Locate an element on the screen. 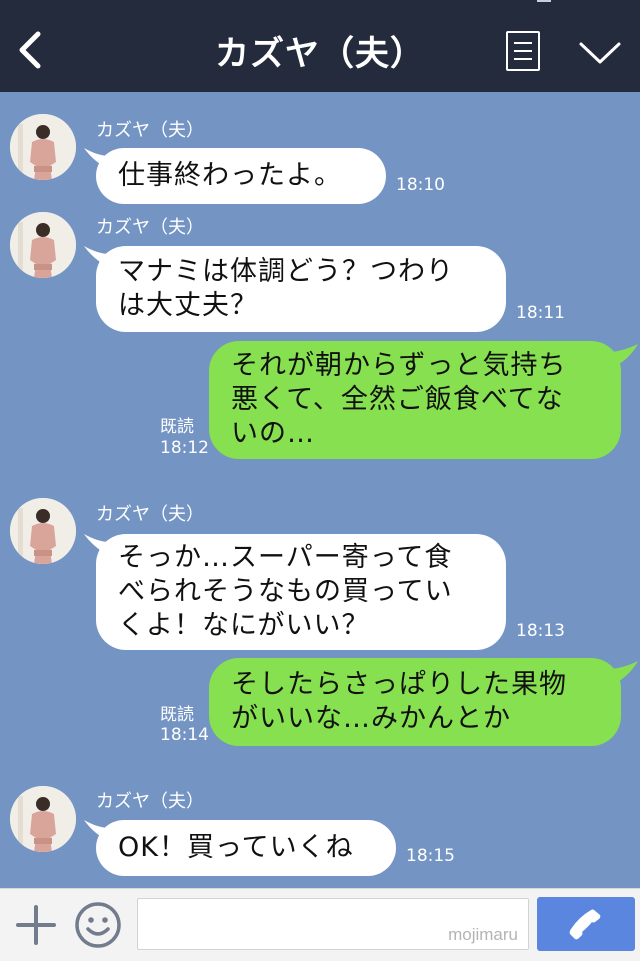 The width and height of the screenshot is (640, 961). watermark: mojimaru is located at coordinates (483, 934).